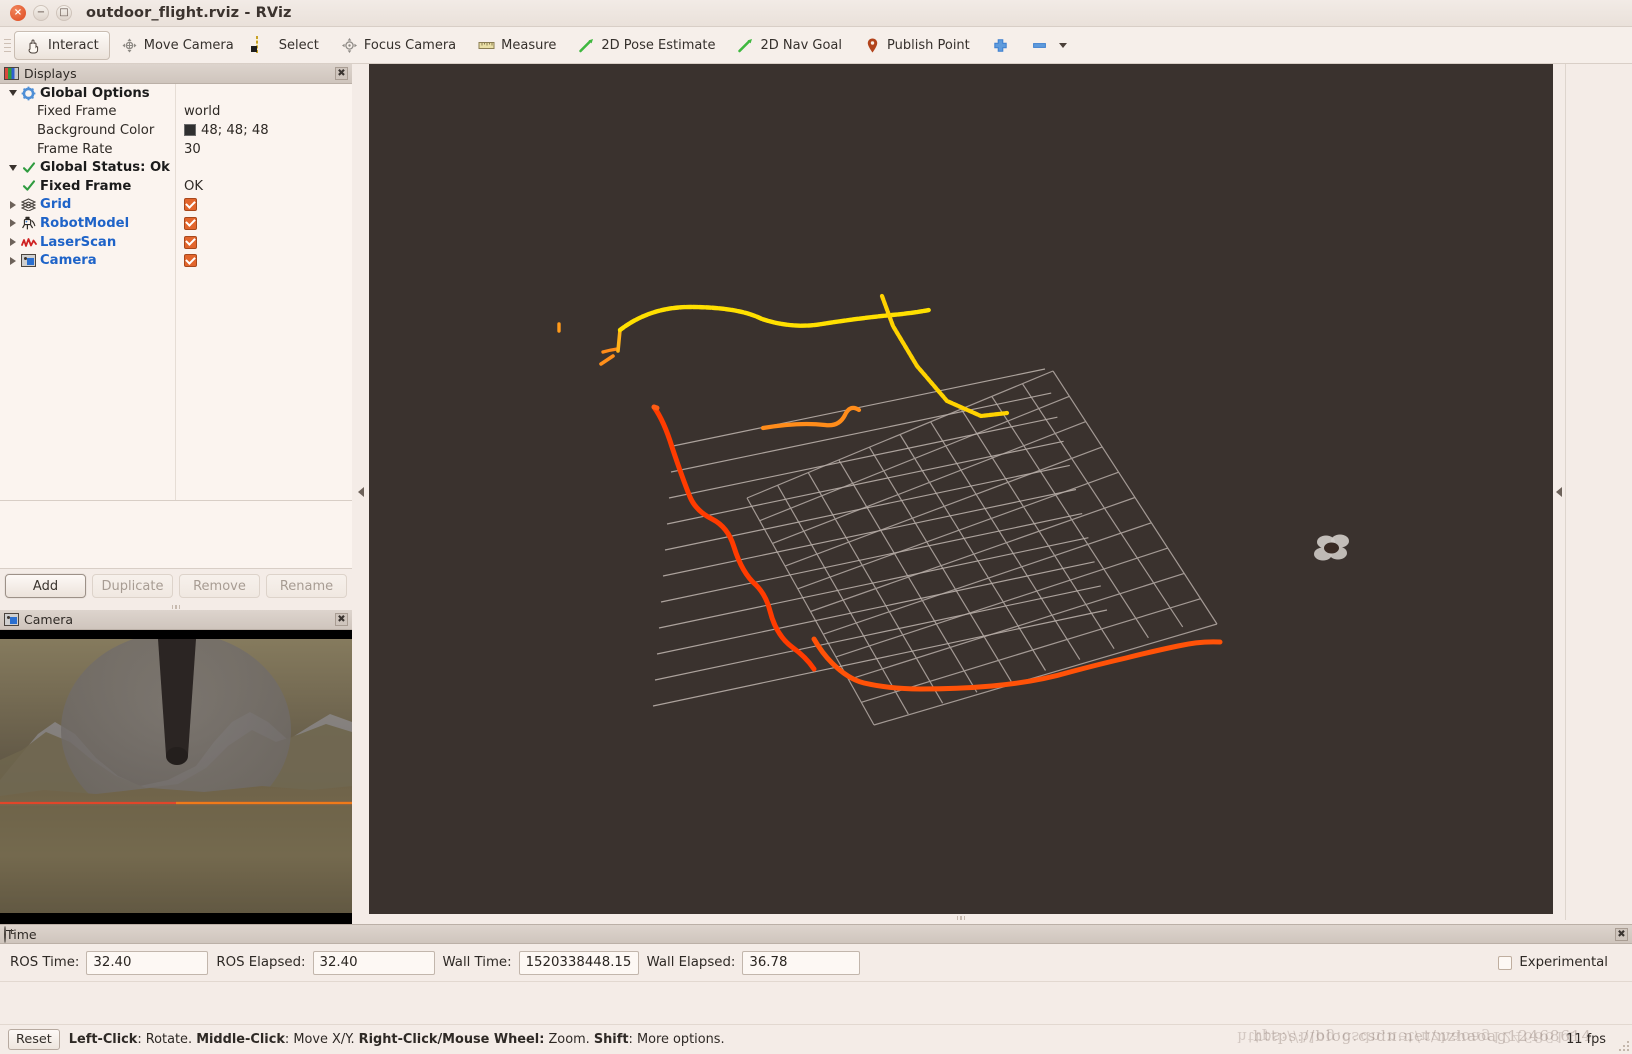 The width and height of the screenshot is (1632, 1054). What do you see at coordinates (801, 45) in the screenshot?
I see `tool-2d-nav-goal-label: 2D Nav Goal` at bounding box center [801, 45].